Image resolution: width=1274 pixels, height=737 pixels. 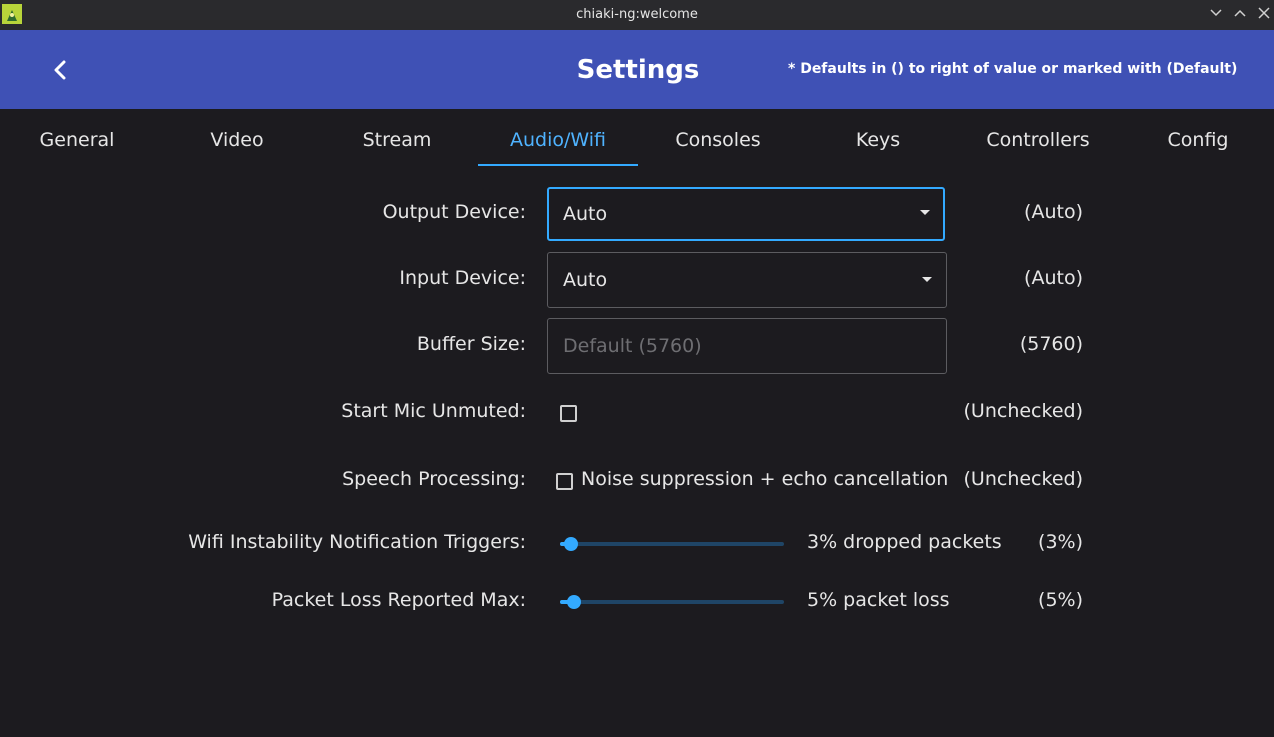 I want to click on packet-loss-max-slider, so click(x=672, y=602).